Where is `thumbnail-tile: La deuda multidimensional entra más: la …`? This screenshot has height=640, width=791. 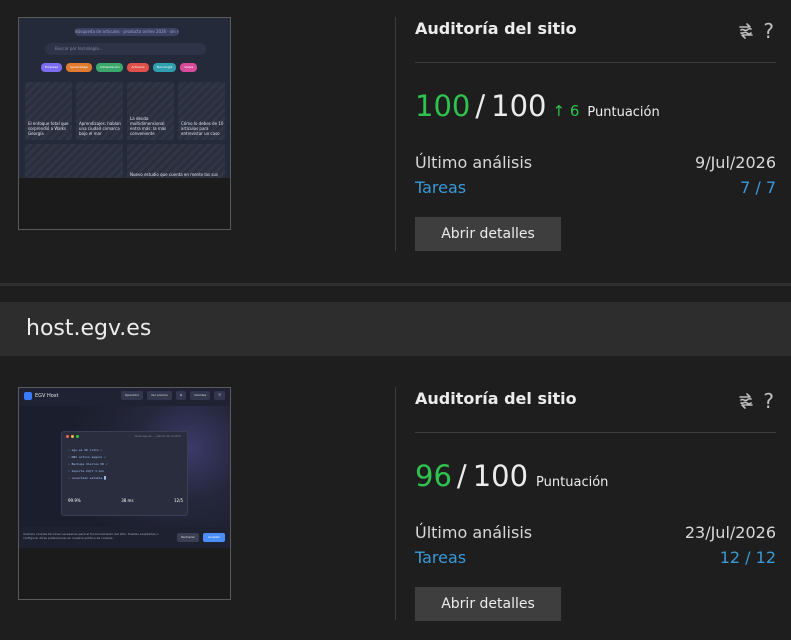
thumbnail-tile: La deuda multidimensional entra más: la … is located at coordinates (150, 111).